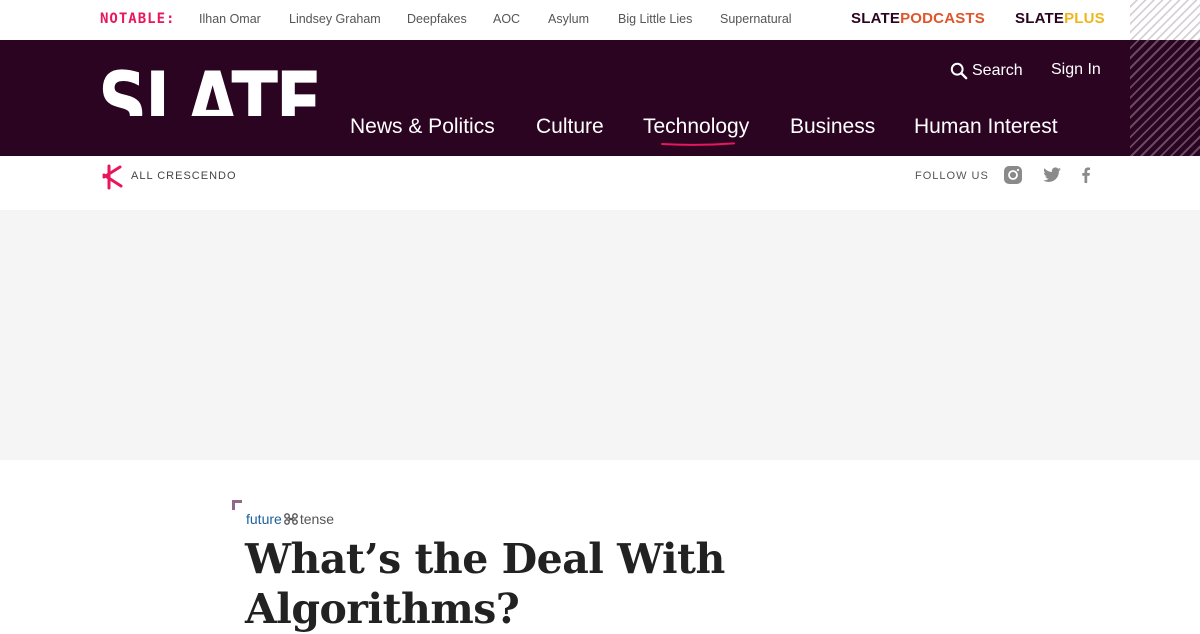  I want to click on slate-podcasts-link: SLATEPODCASTS, so click(918, 18).